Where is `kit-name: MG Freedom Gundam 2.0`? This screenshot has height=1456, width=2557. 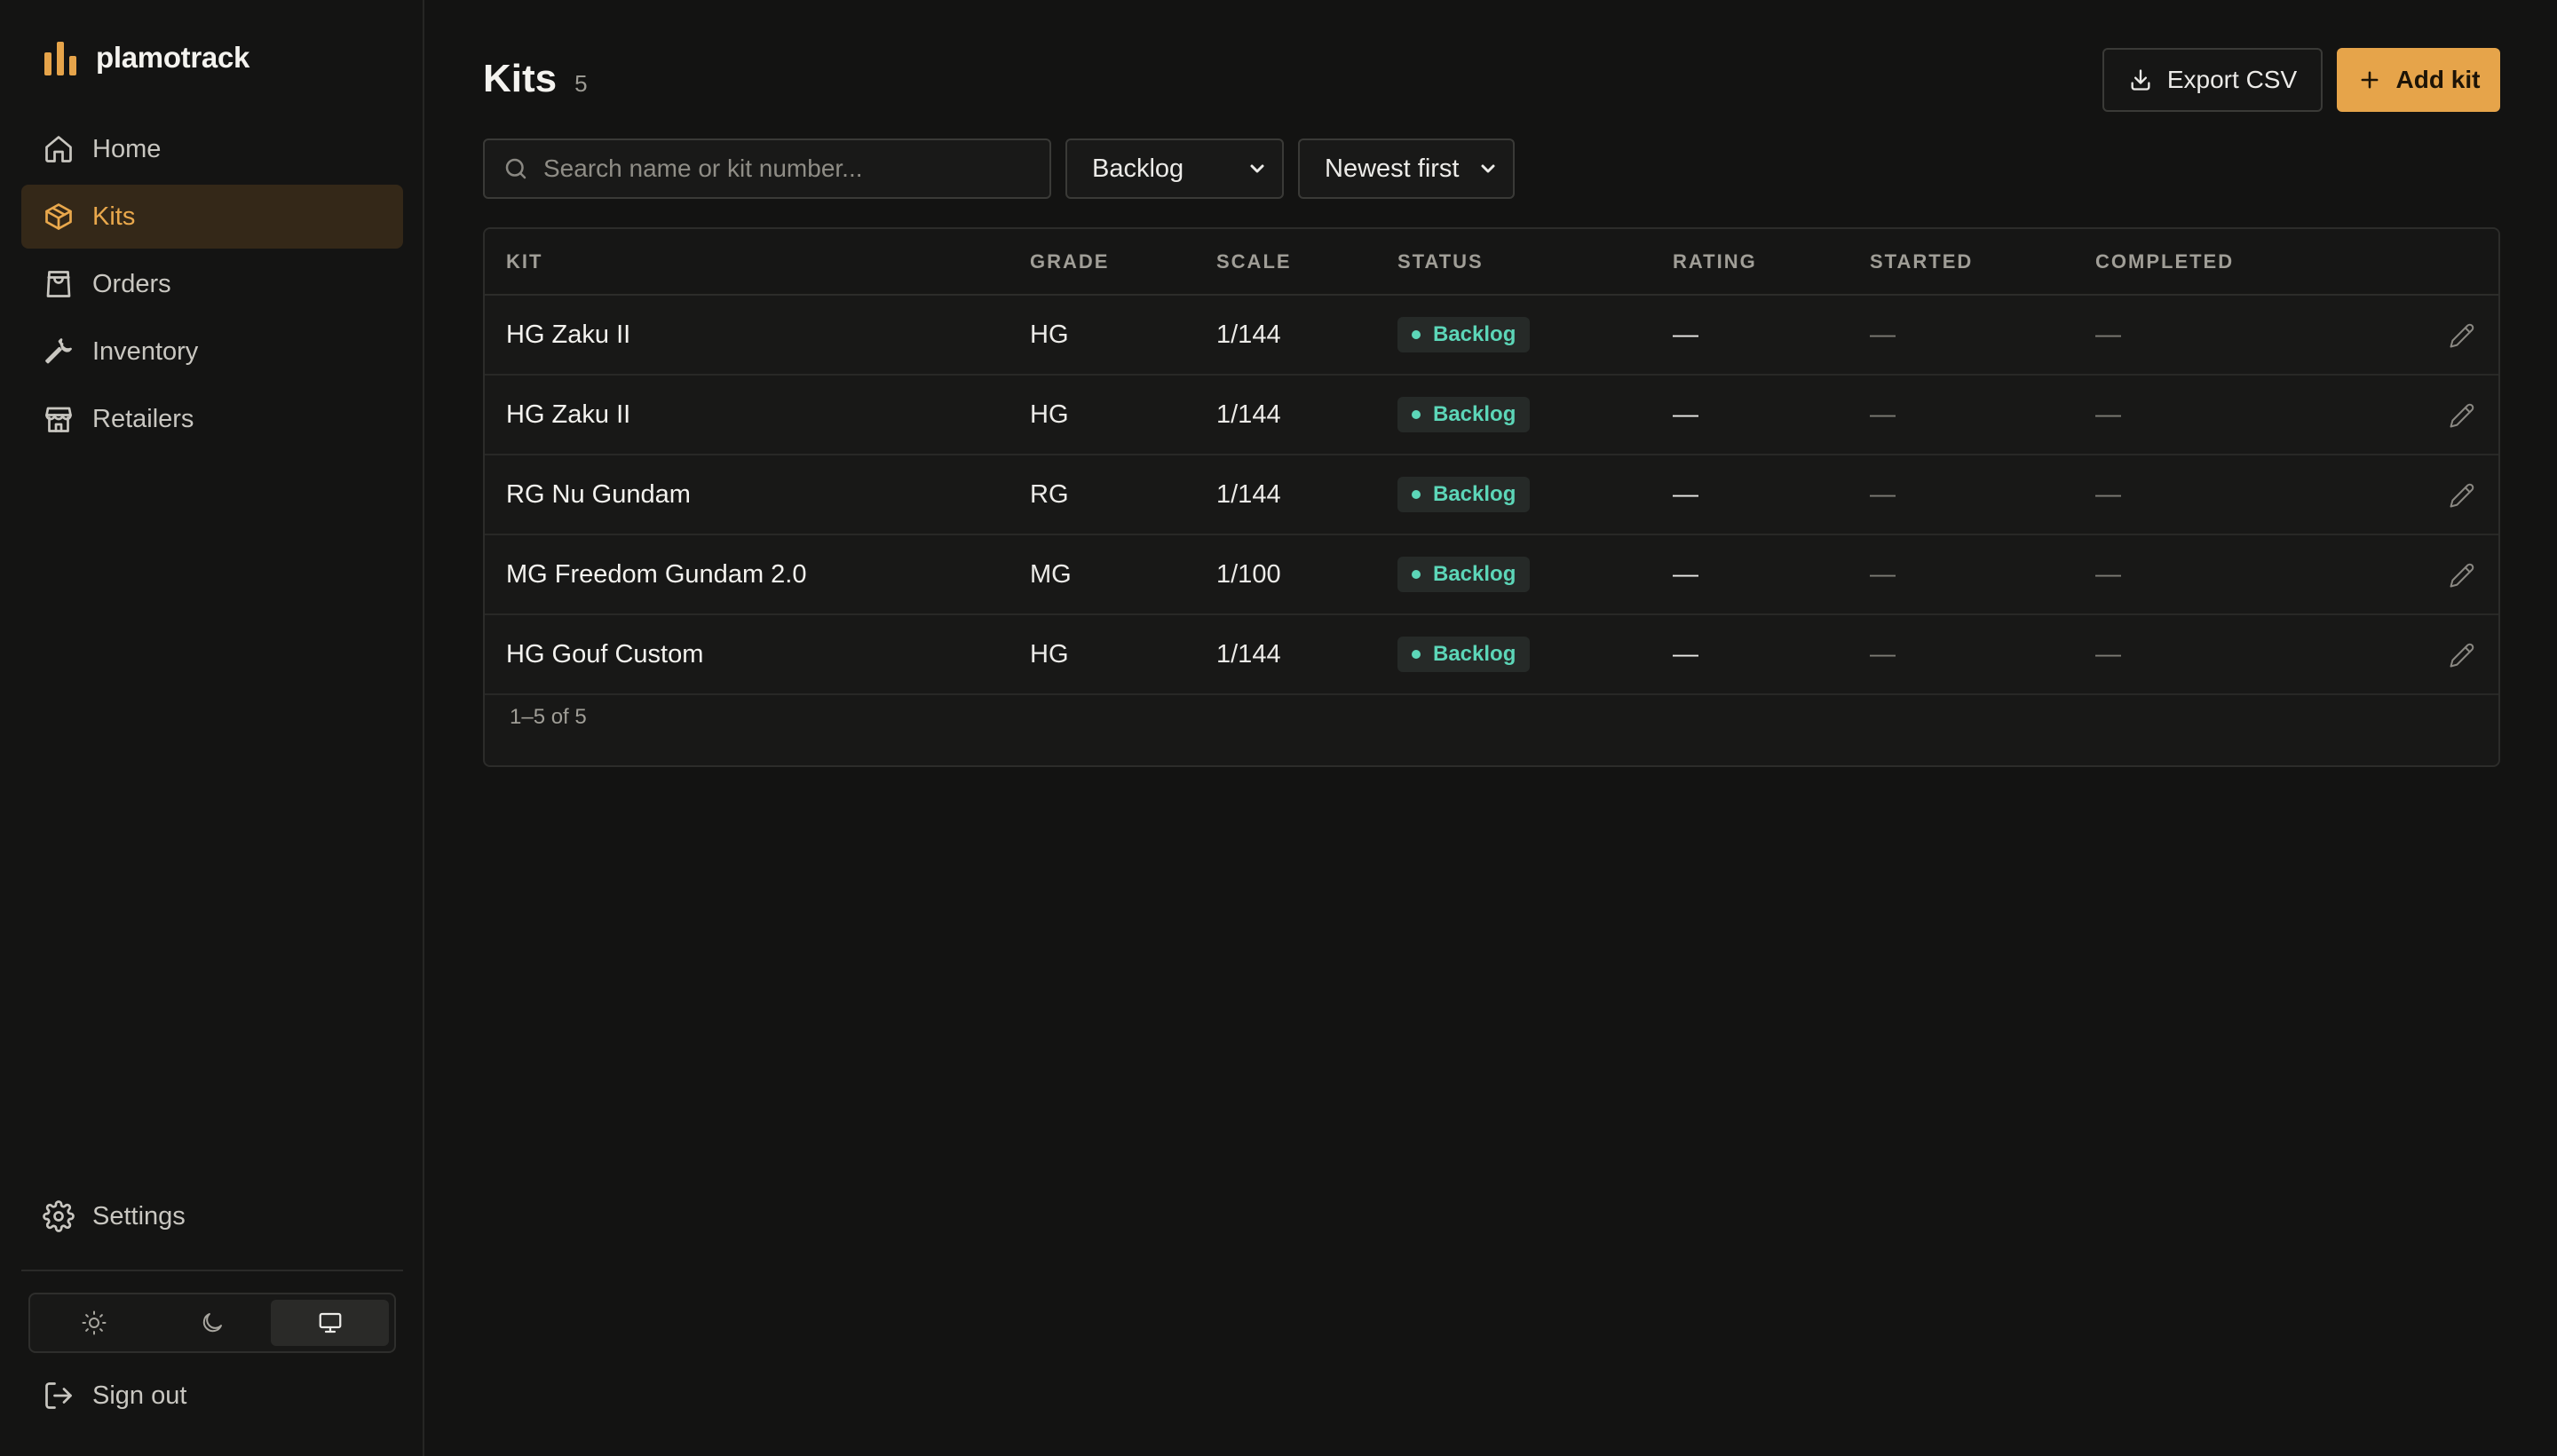
kit-name: MG Freedom Gundam 2.0 is located at coordinates (757, 574).